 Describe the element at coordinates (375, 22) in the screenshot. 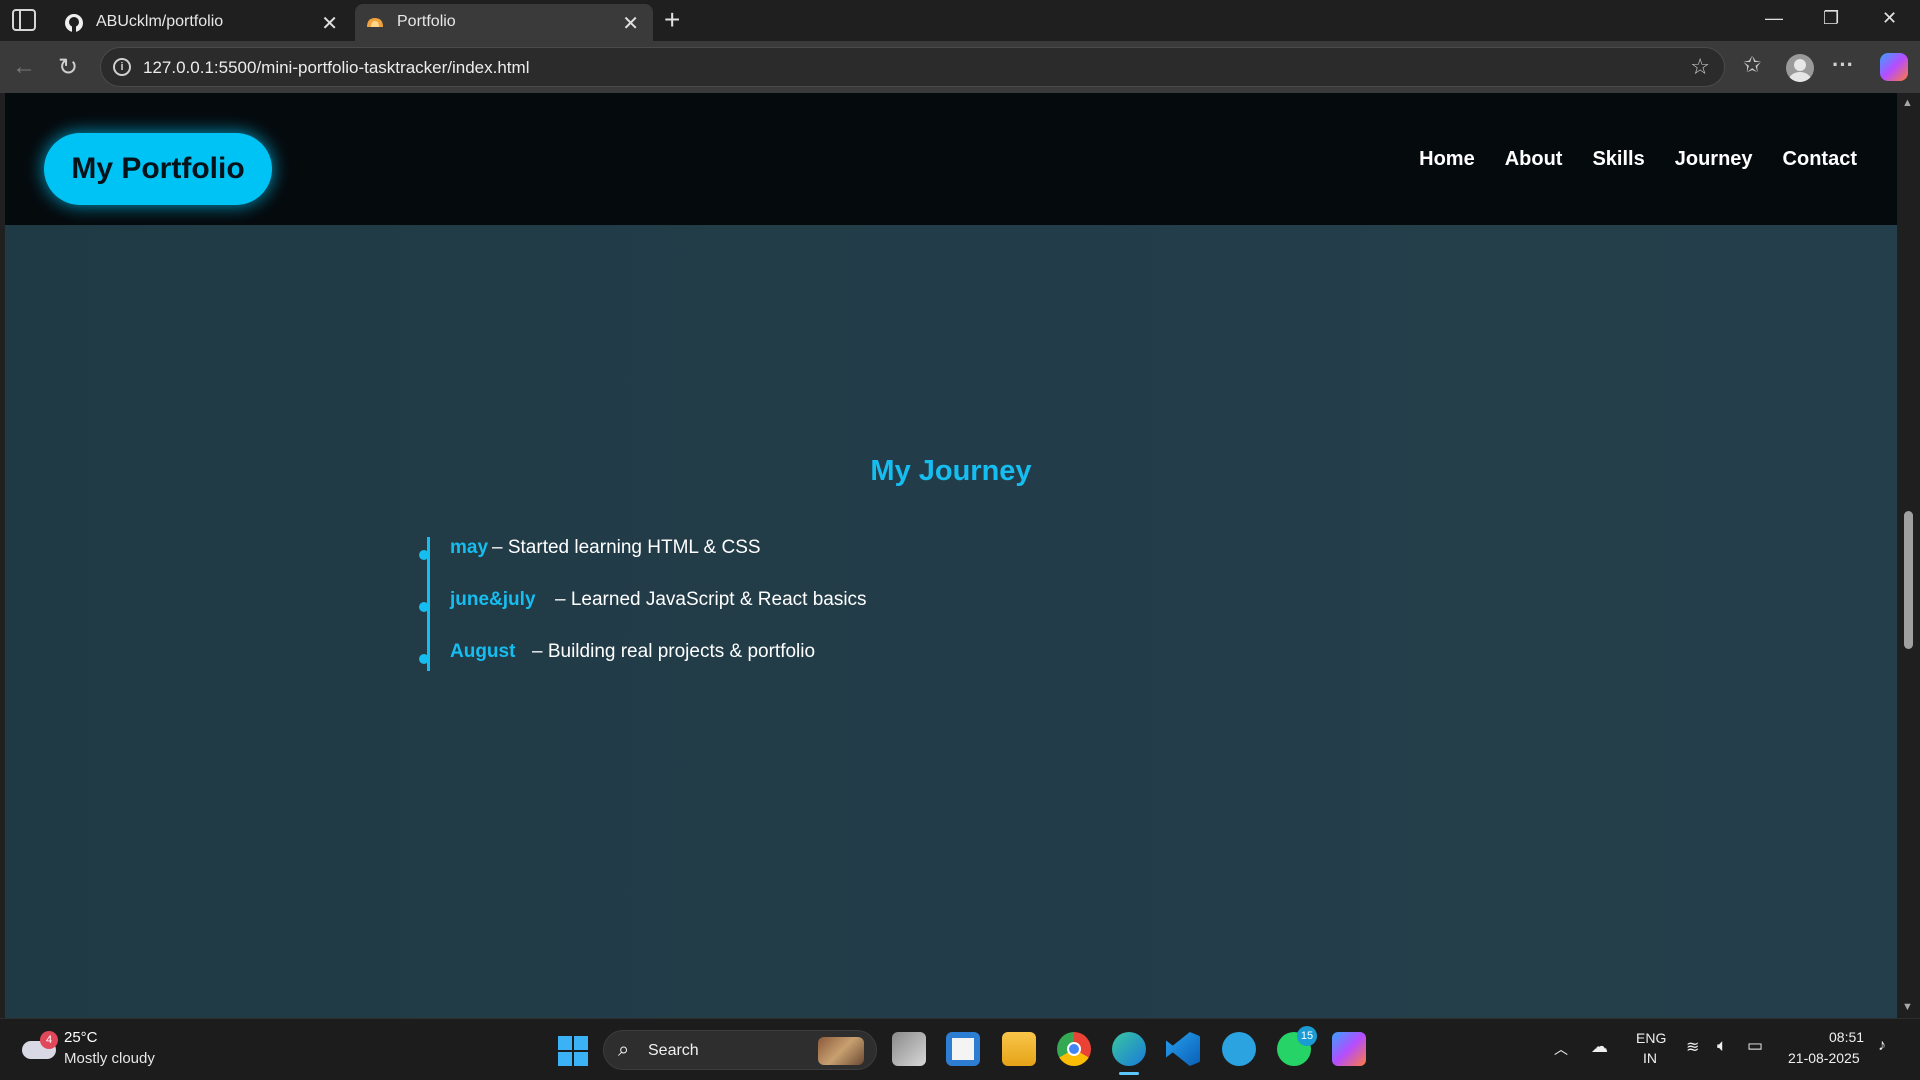

I see `portfolio-favicon-icon` at that location.